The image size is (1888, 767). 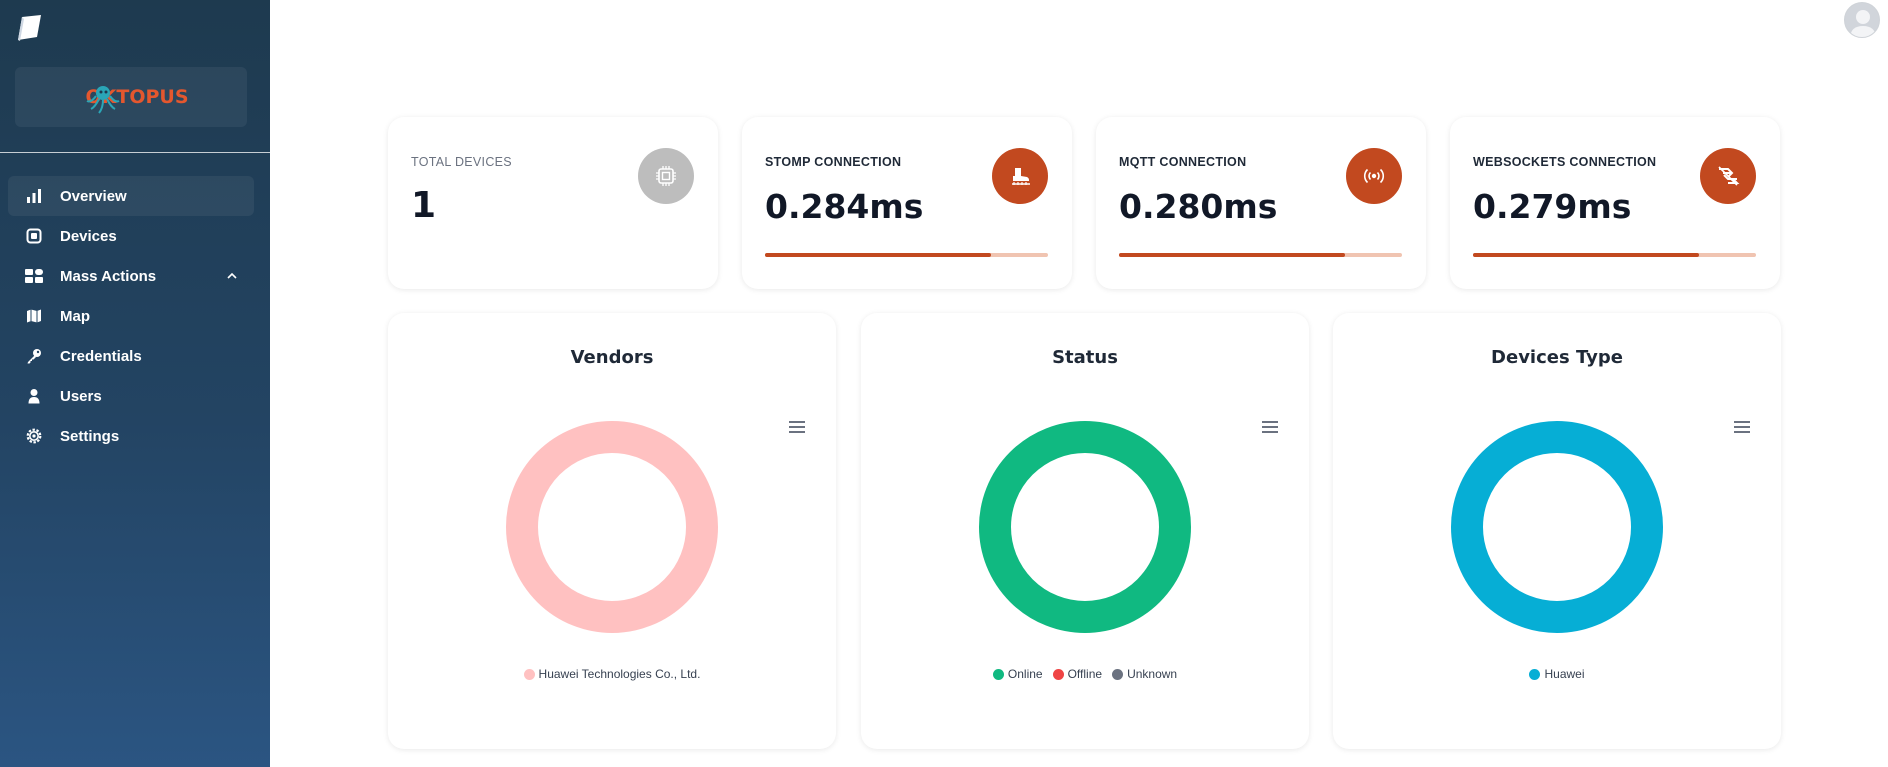 What do you see at coordinates (232, 276) in the screenshot?
I see `chevron-up-icon` at bounding box center [232, 276].